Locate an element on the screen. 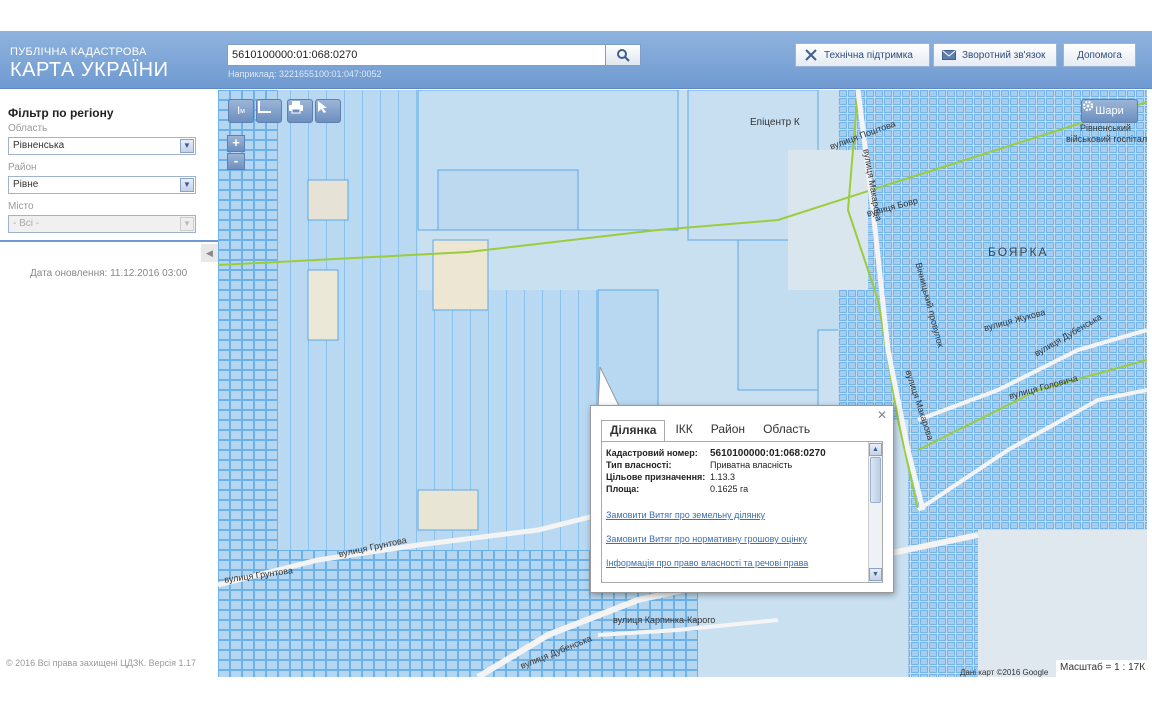 The width and height of the screenshot is (1152, 720). layers-button: Шари is located at coordinates (1109, 111).